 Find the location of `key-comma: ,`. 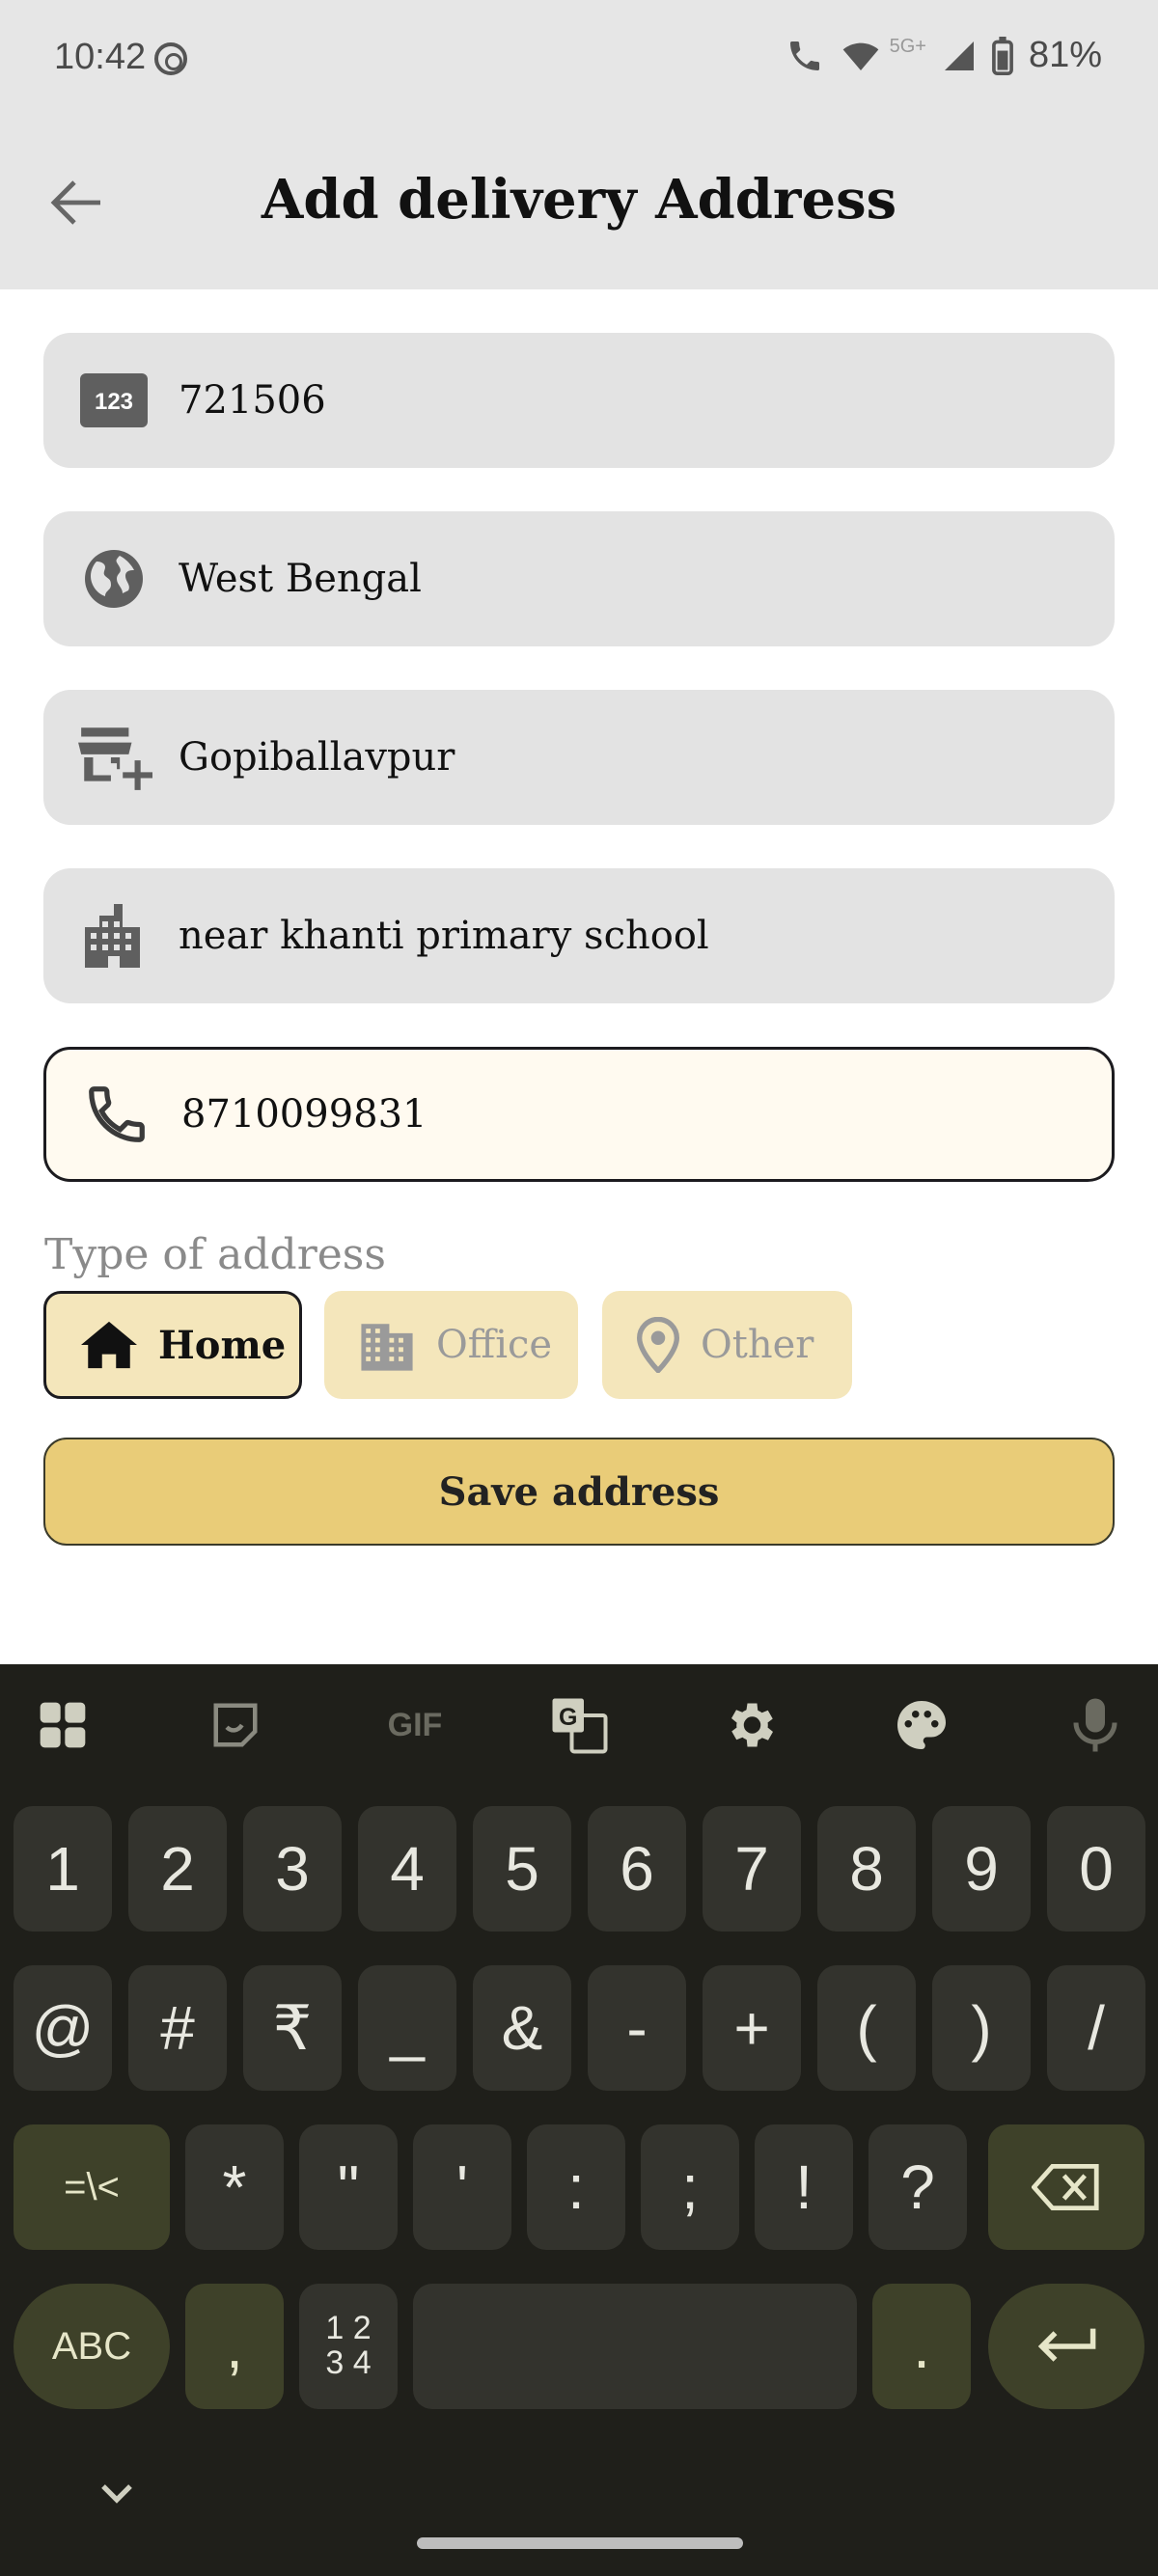

key-comma: , is located at coordinates (234, 2347).